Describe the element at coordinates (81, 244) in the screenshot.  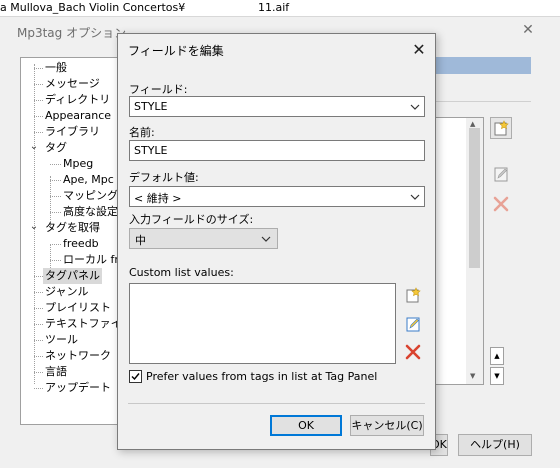
I see `tree-item: freedb` at that location.